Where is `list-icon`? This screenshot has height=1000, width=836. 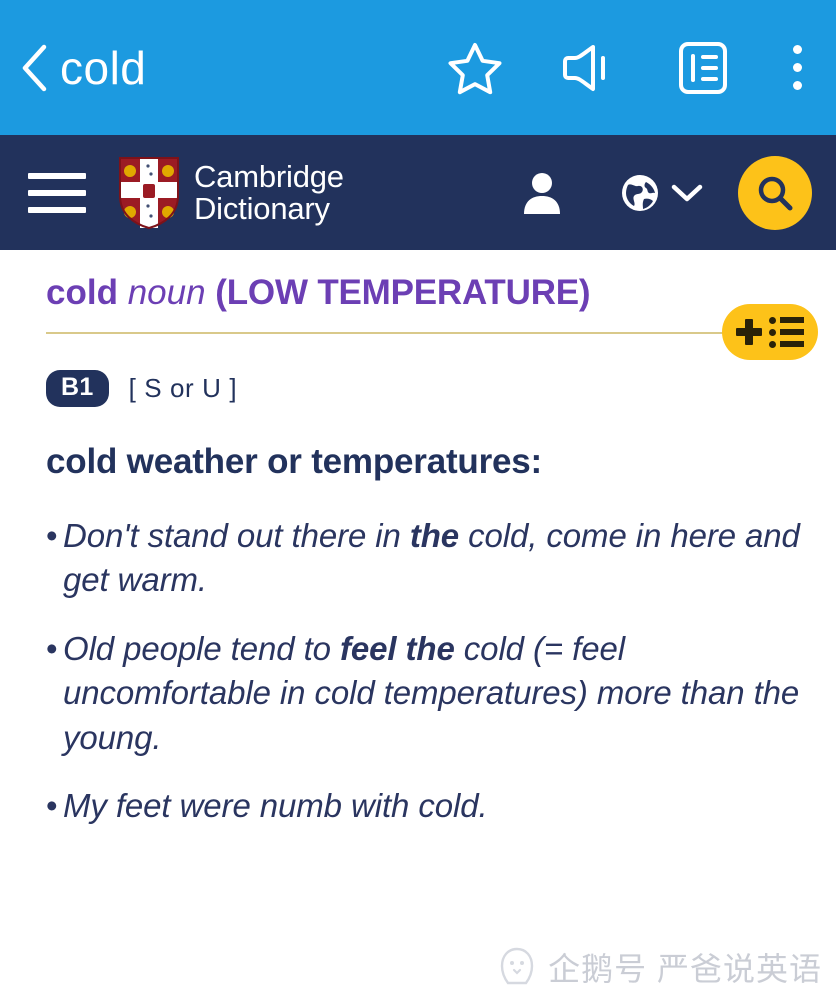
list-icon is located at coordinates (786, 332).